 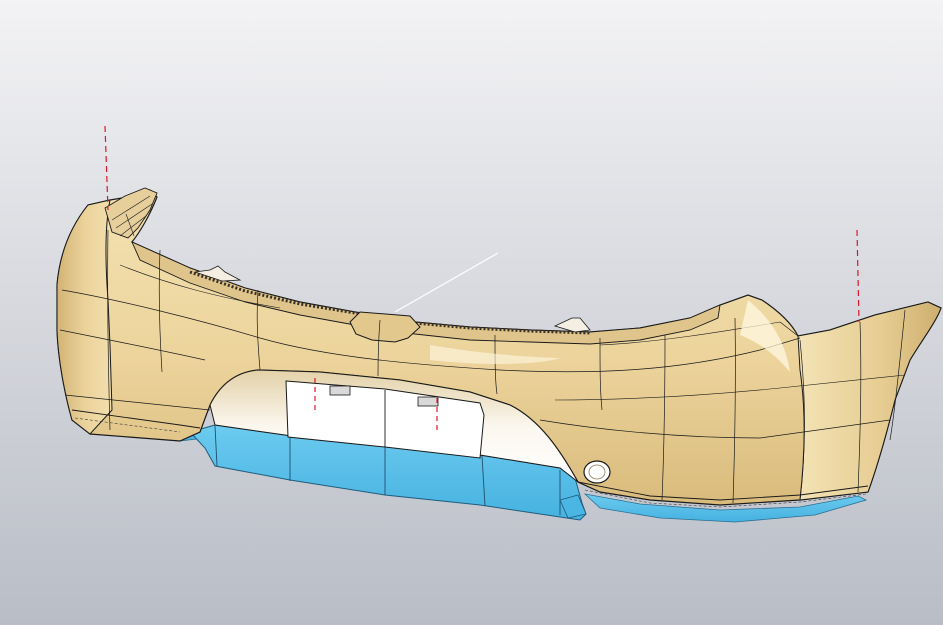 I want to click on tow-hook-opening, so click(x=597, y=472).